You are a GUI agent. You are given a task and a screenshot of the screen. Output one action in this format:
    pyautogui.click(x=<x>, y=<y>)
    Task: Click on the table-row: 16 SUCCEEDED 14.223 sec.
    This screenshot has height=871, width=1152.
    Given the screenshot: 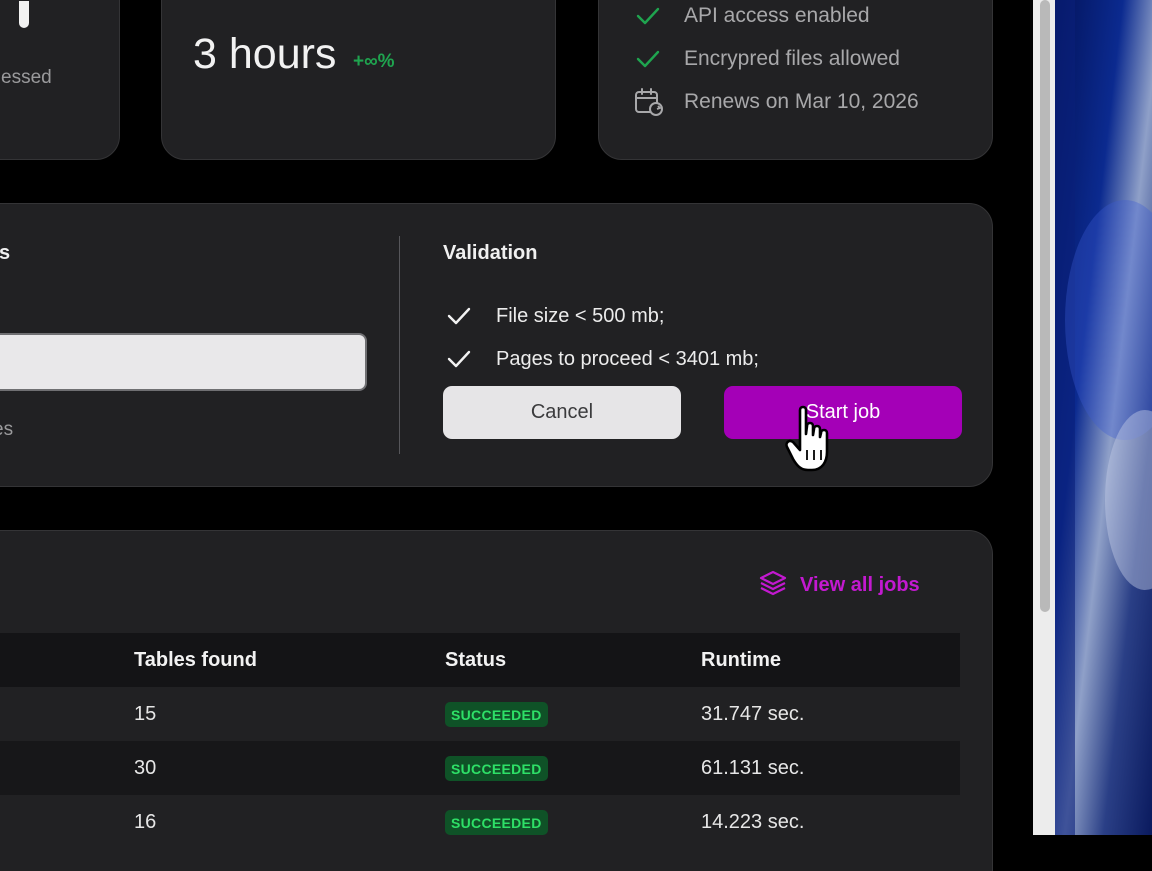 What is the action you would take?
    pyautogui.click(x=480, y=822)
    